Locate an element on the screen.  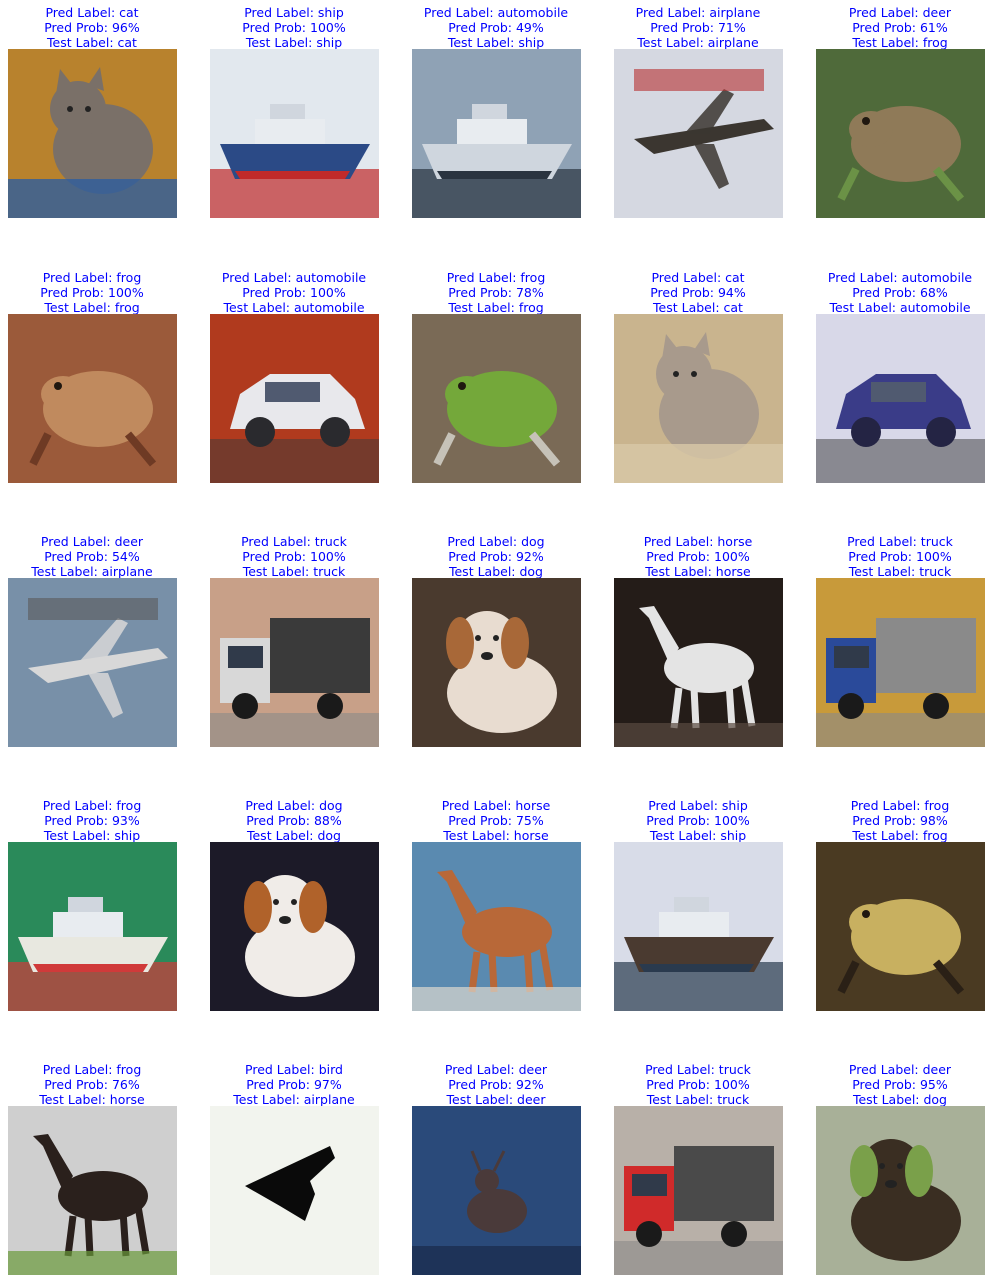
pred-prob: Pred Prob: 88% is located at coordinates (294, 820).